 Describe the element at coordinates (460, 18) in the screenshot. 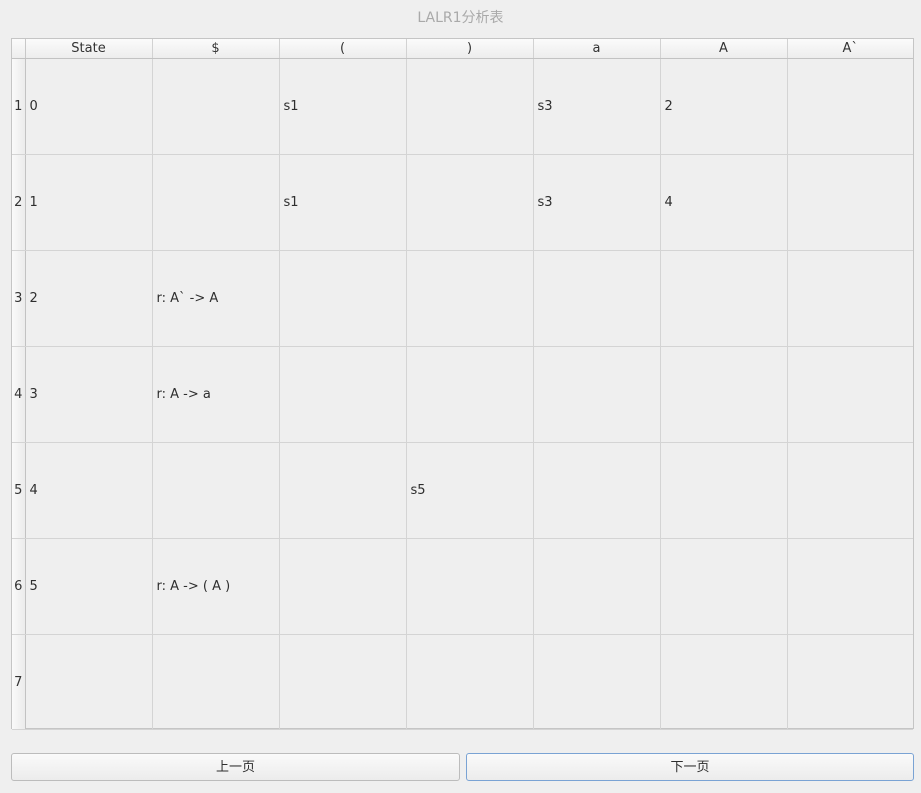

I see `window-title: LALR1分析表` at that location.